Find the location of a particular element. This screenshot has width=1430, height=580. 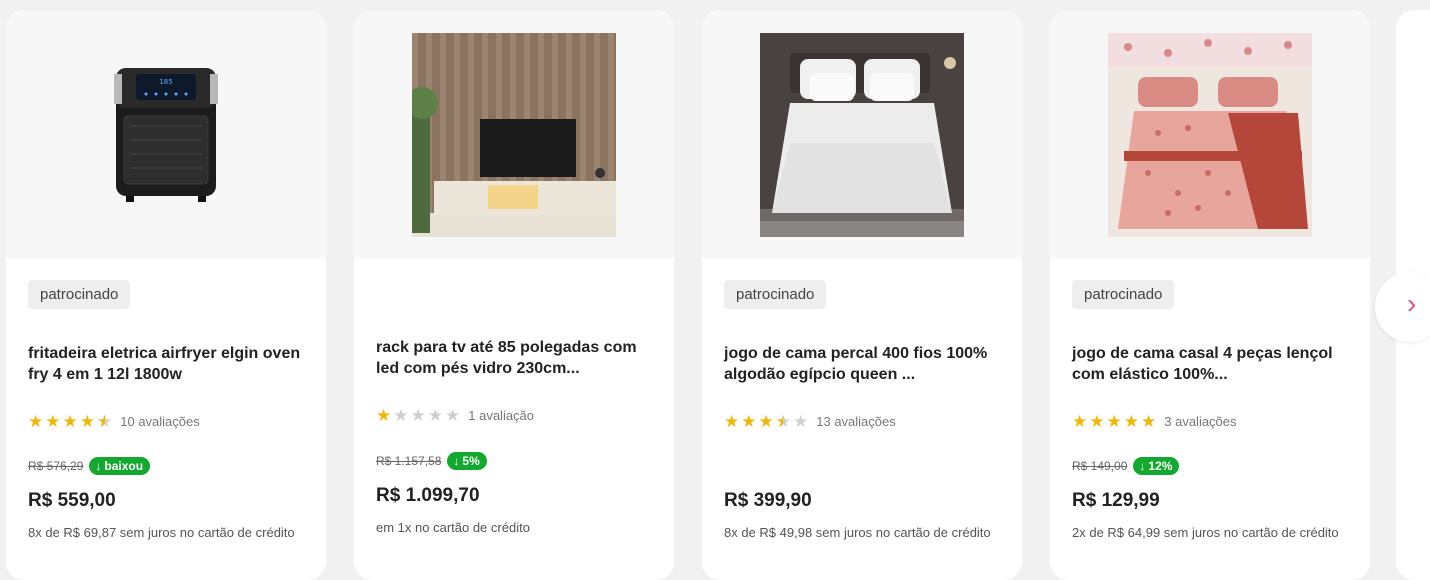

rating-count: 3 avaliações is located at coordinates (1200, 421).